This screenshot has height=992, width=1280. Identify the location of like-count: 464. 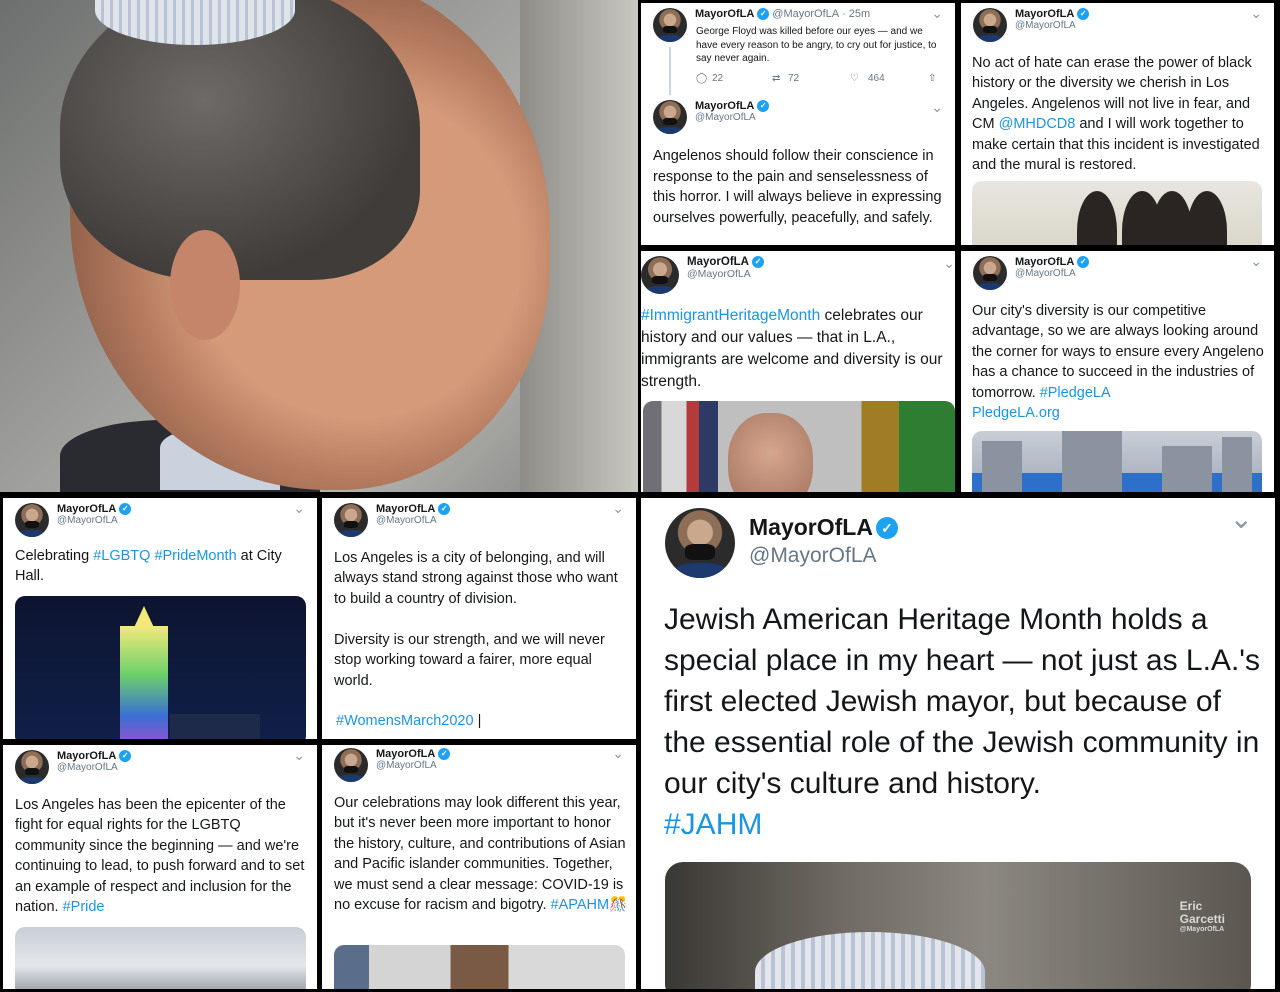
(876, 78).